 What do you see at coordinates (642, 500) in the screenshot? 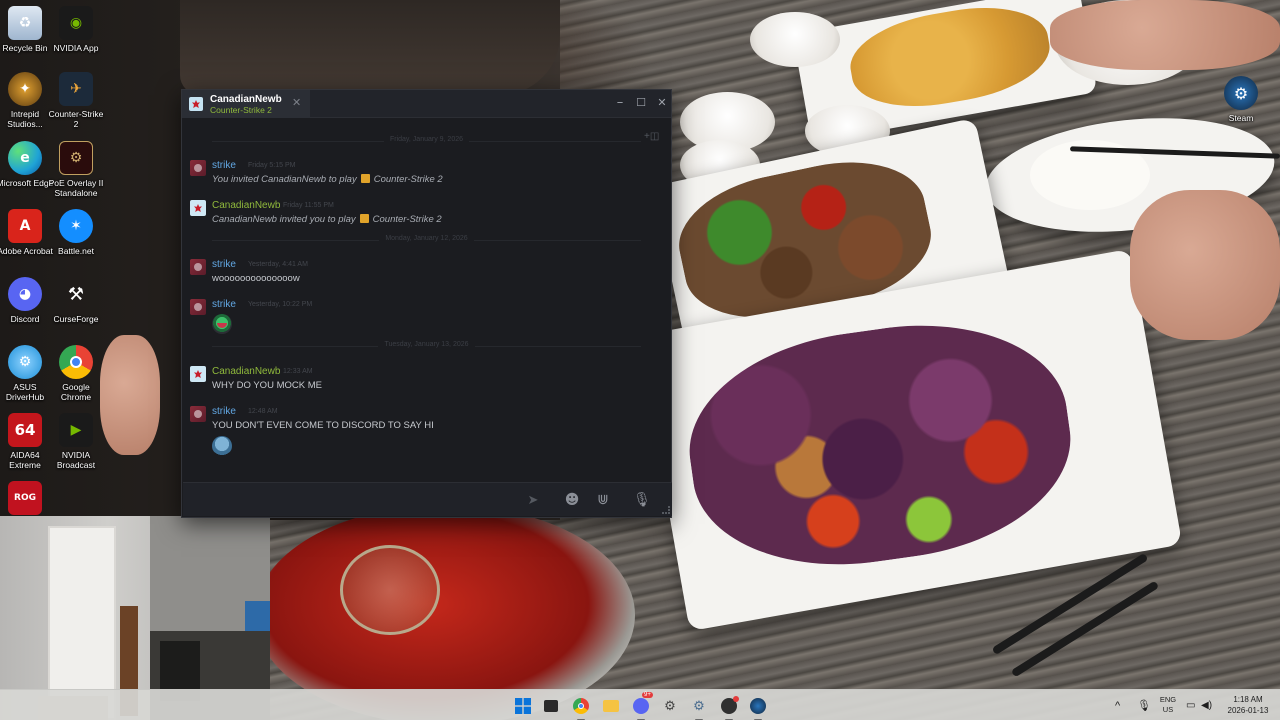
I see `voice-button: 🎙` at bounding box center [642, 500].